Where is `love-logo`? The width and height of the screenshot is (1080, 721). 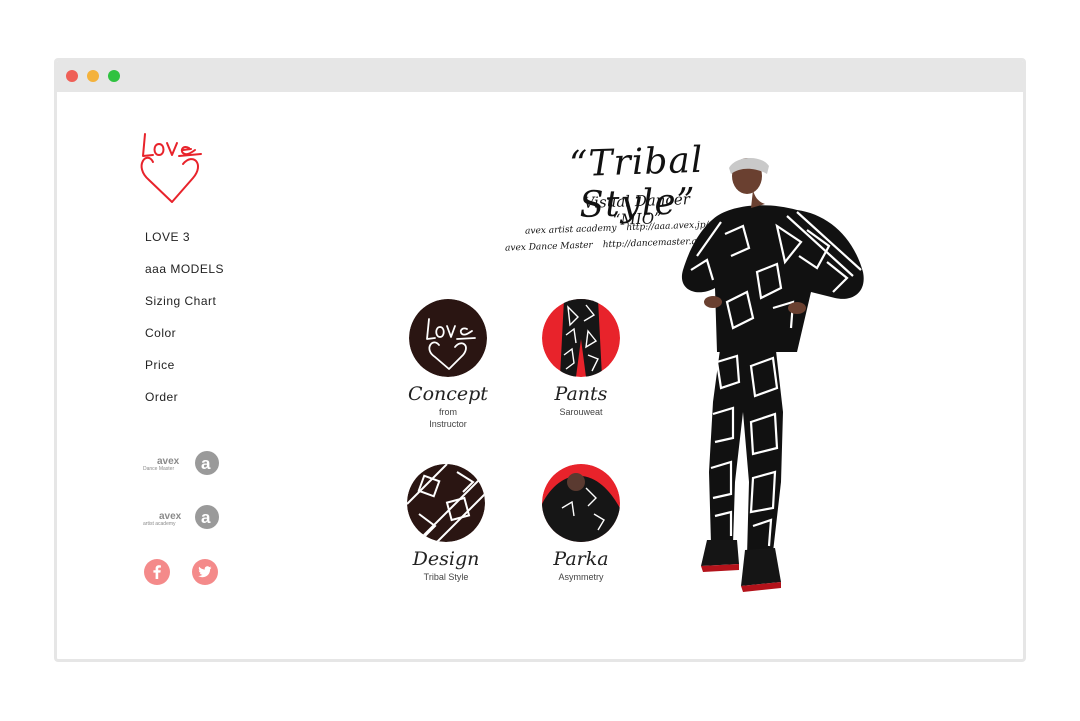 love-logo is located at coordinates (173, 166).